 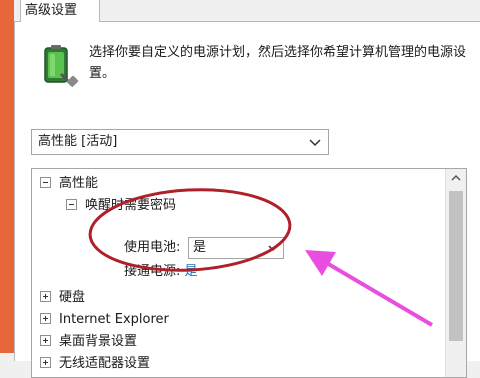 What do you see at coordinates (61, 66) in the screenshot?
I see `battery-plug-icon` at bounding box center [61, 66].